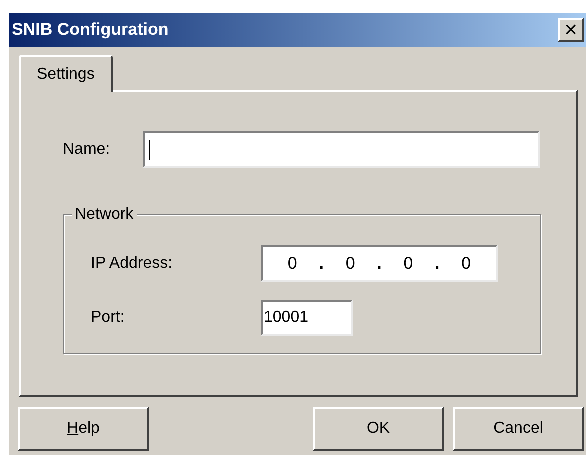 This screenshot has height=455, width=586. What do you see at coordinates (83, 429) in the screenshot?
I see `dialog-button: Help` at bounding box center [83, 429].